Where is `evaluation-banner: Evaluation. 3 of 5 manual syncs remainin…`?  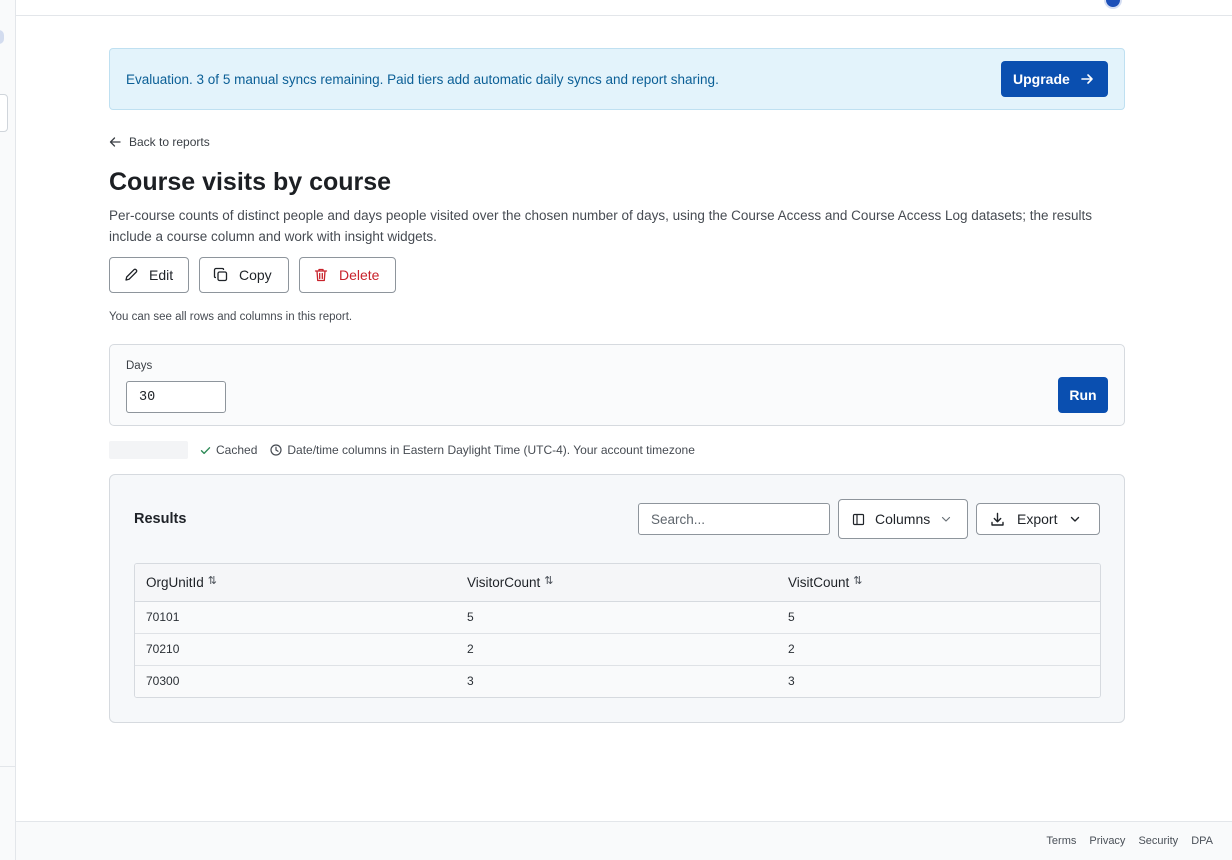
evaluation-banner: Evaluation. 3 of 5 manual syncs remainin… is located at coordinates (617, 79).